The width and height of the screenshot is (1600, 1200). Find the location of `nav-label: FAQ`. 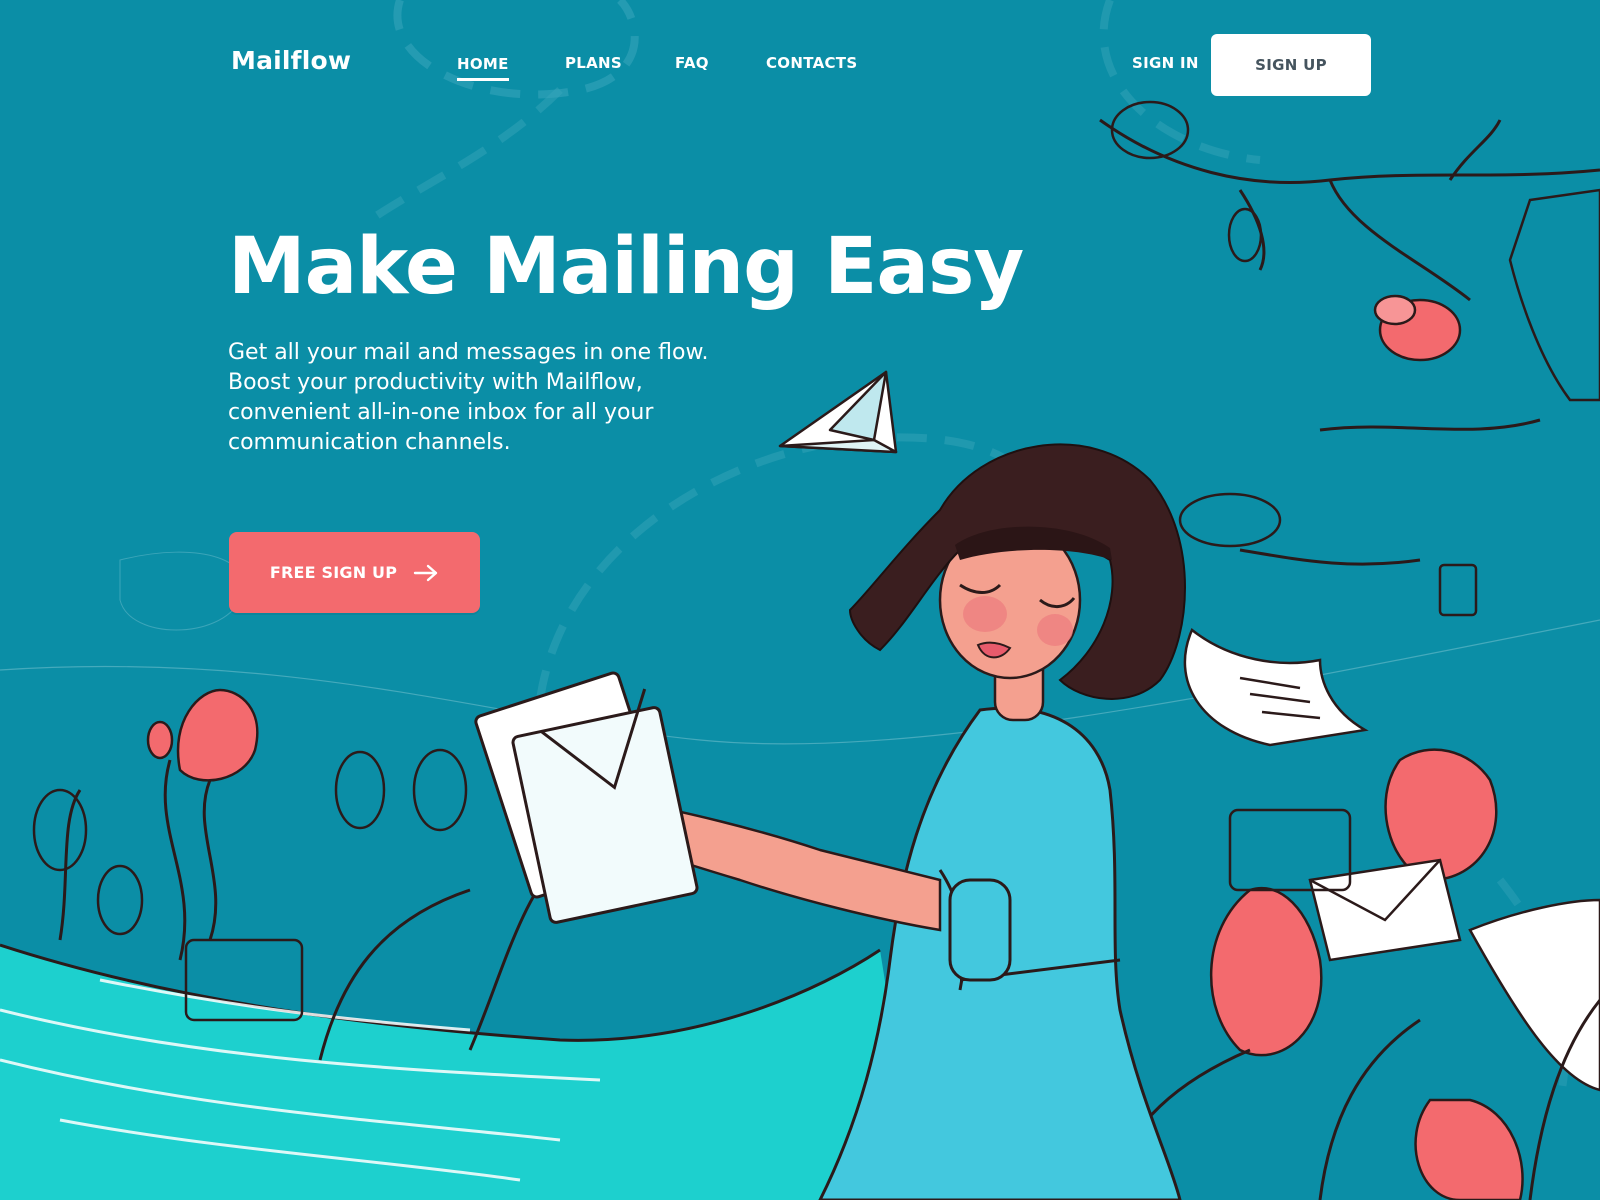

nav-label: FAQ is located at coordinates (692, 63).